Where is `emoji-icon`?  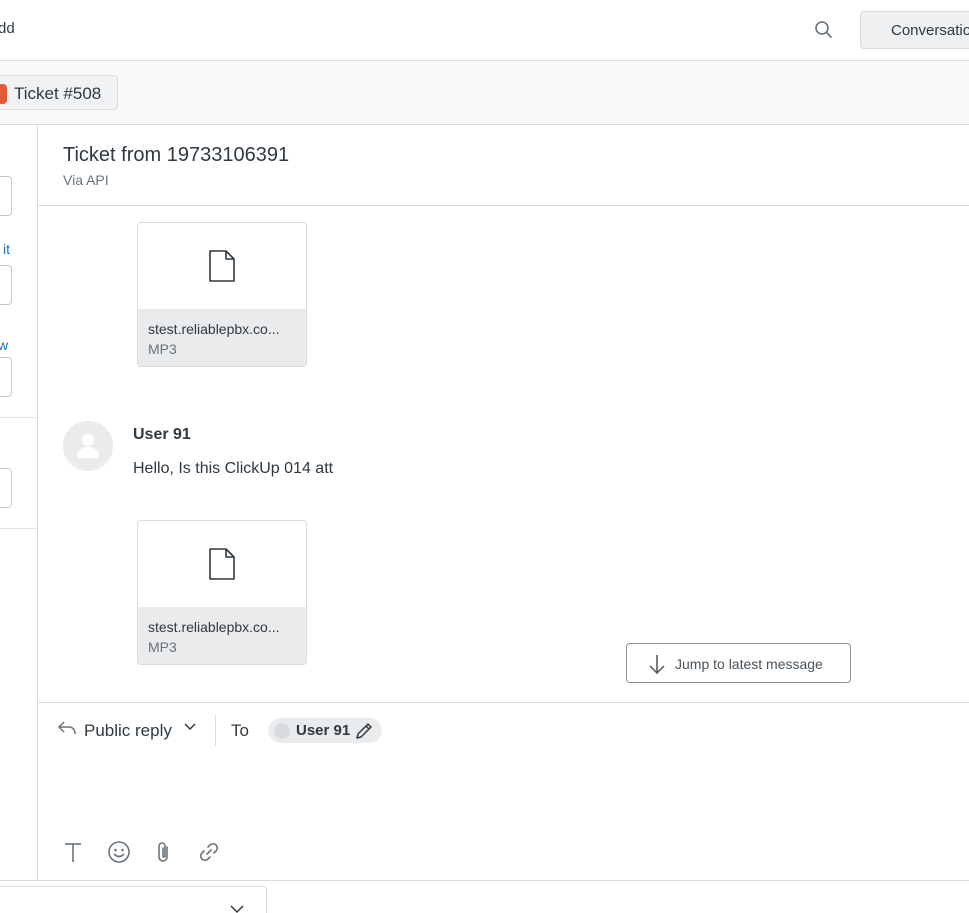
emoji-icon is located at coordinates (119, 852).